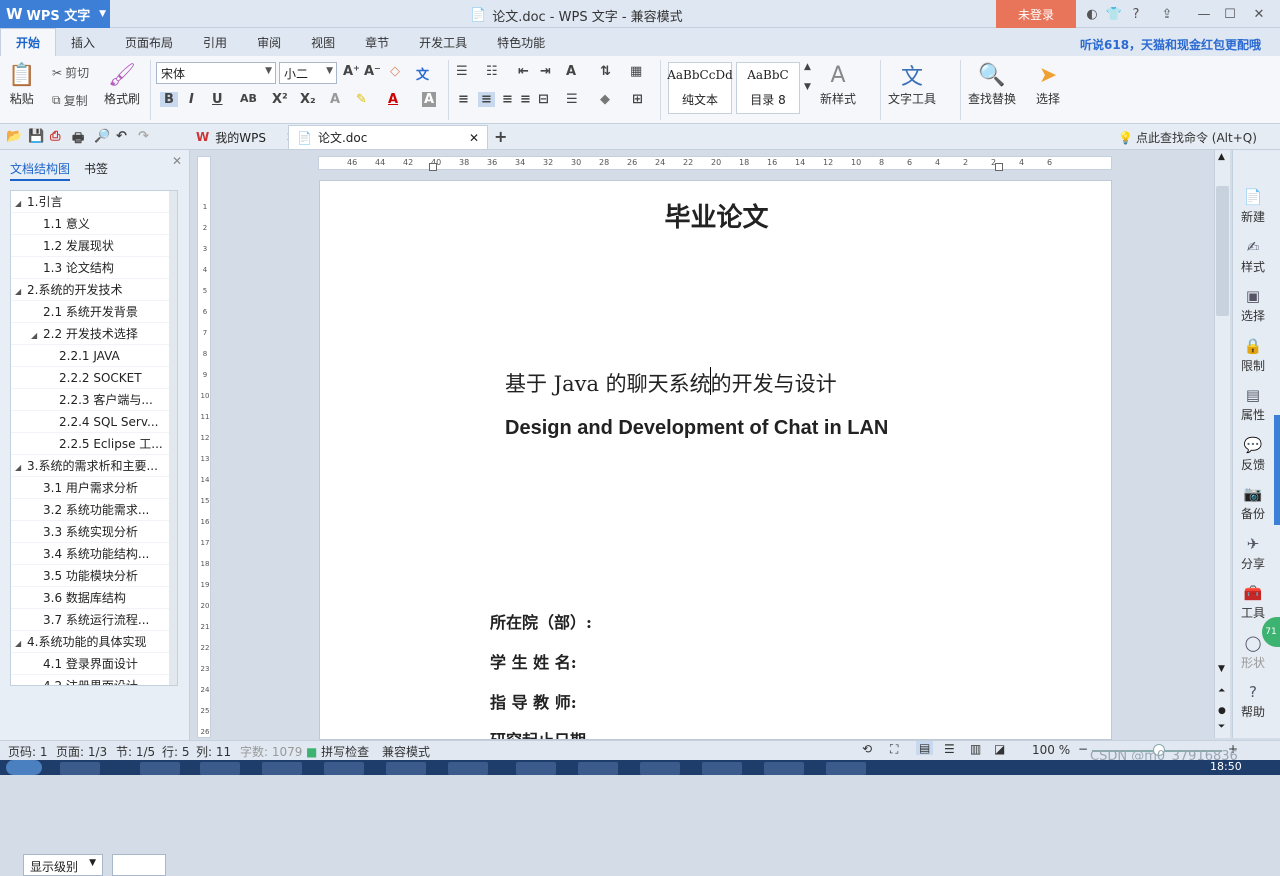 The height and width of the screenshot is (876, 1280). I want to click on zoom-level: 100 %, so click(1051, 750).